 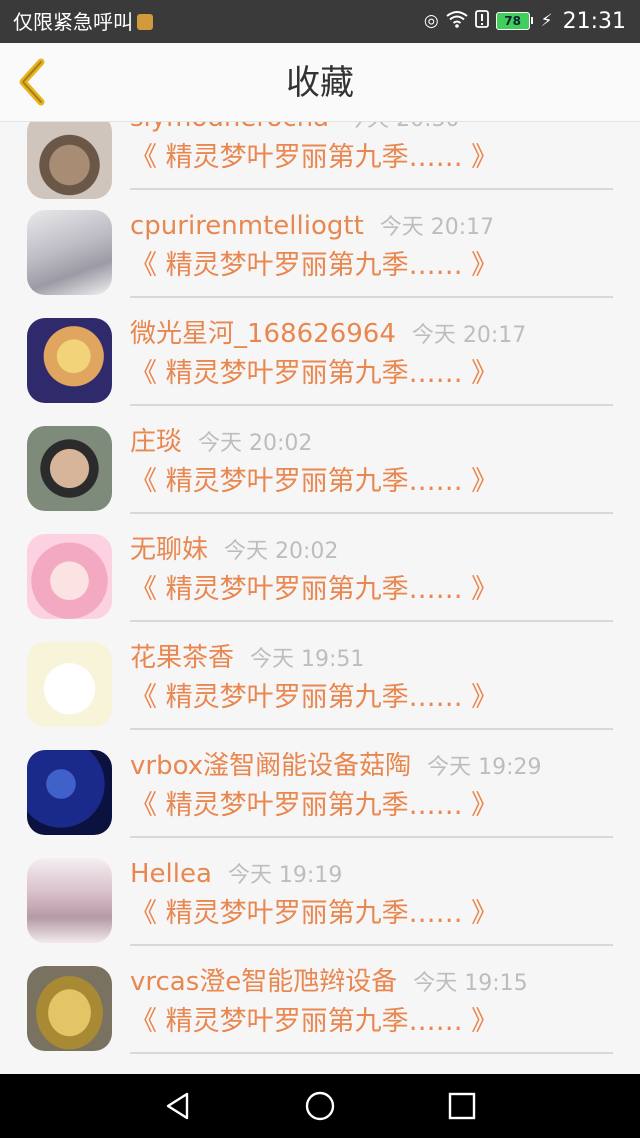 I want to click on timestamp: 今天 19:15, so click(x=470, y=983).